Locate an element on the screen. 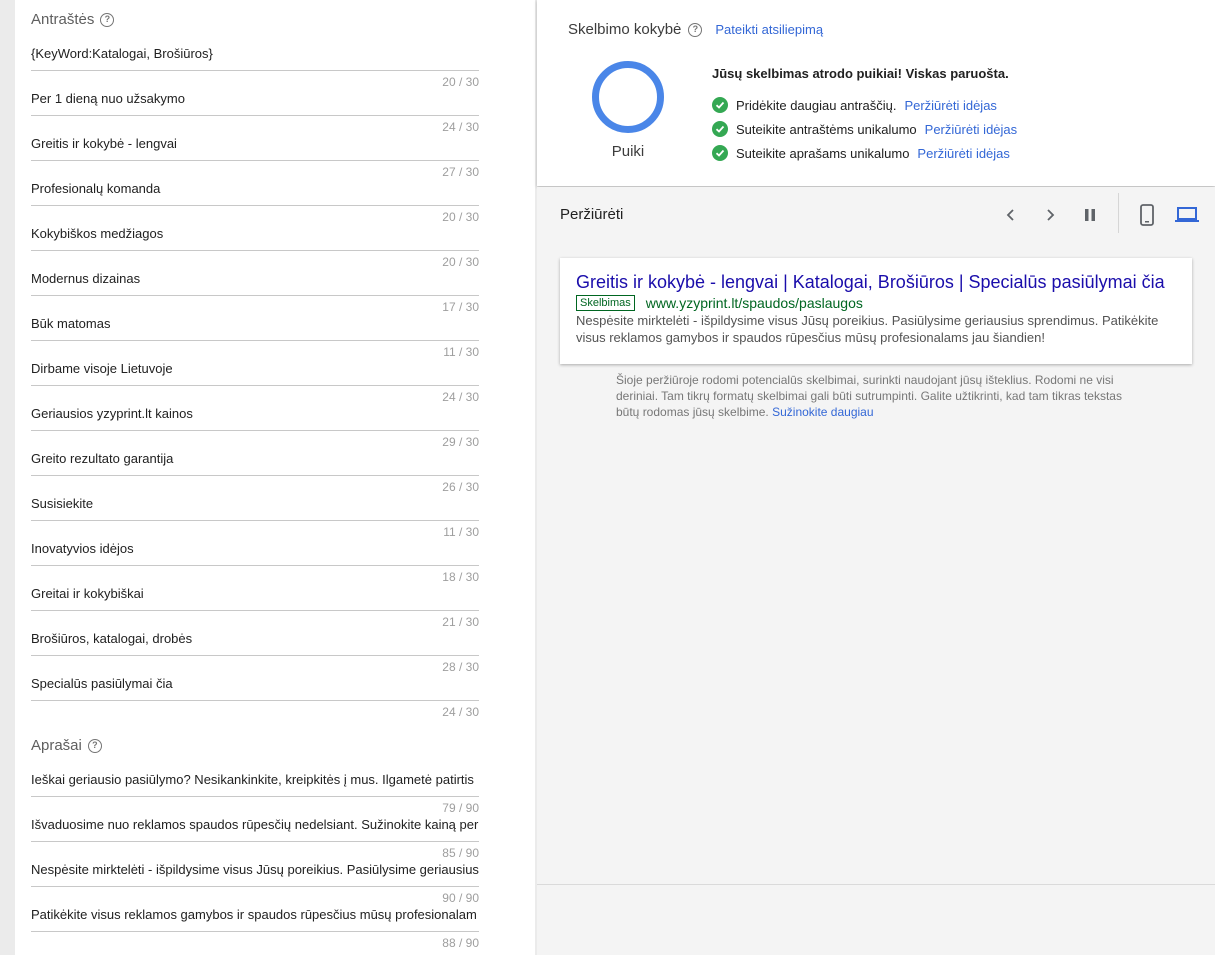 The width and height of the screenshot is (1231, 955). descriptions-section-title: Aprašai ? is located at coordinates (66, 745).